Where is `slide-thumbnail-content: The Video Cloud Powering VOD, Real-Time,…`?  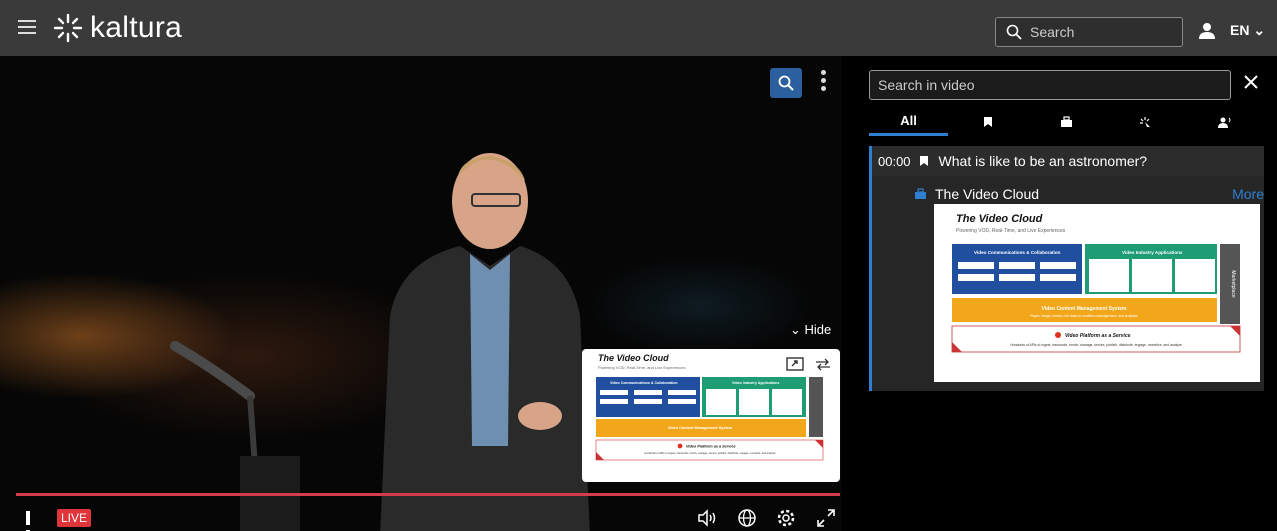 slide-thumbnail-content: The Video Cloud Powering VOD, Real-Time,… is located at coordinates (1096, 283).